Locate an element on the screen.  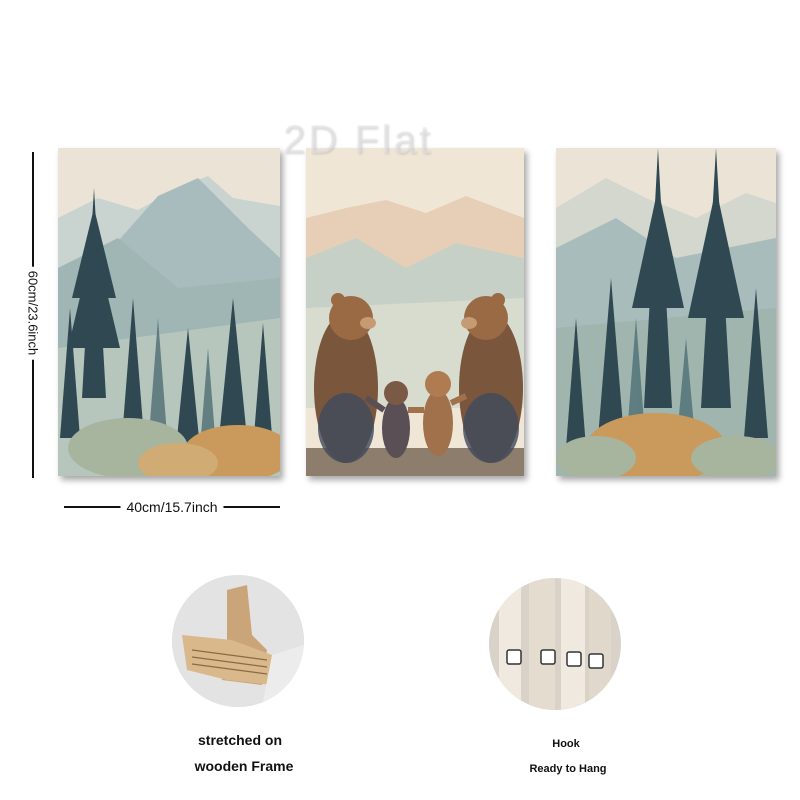
hook-photo is located at coordinates (555, 644).